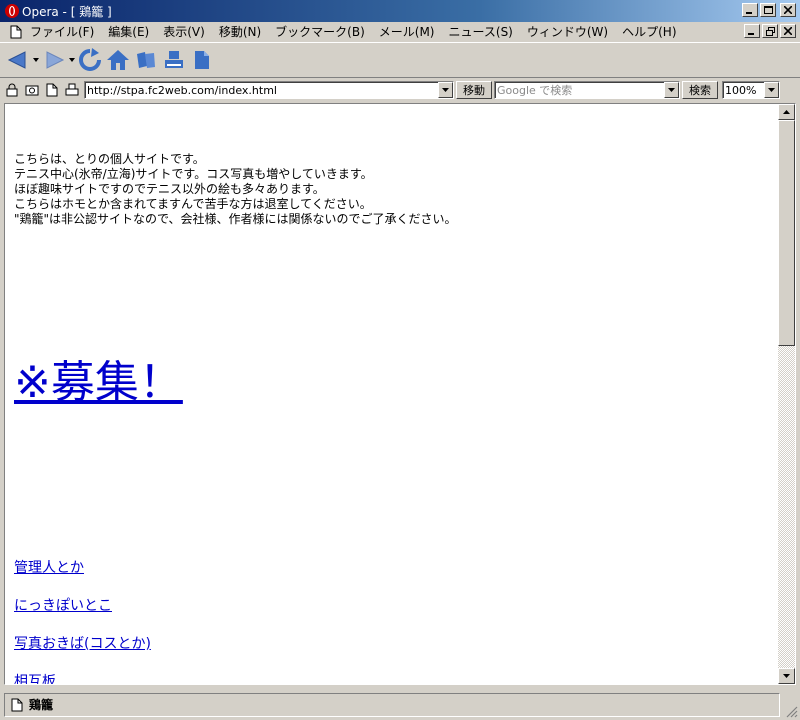 Image resolution: width=800 pixels, height=720 pixels. I want to click on restore-icon, so click(770, 31).